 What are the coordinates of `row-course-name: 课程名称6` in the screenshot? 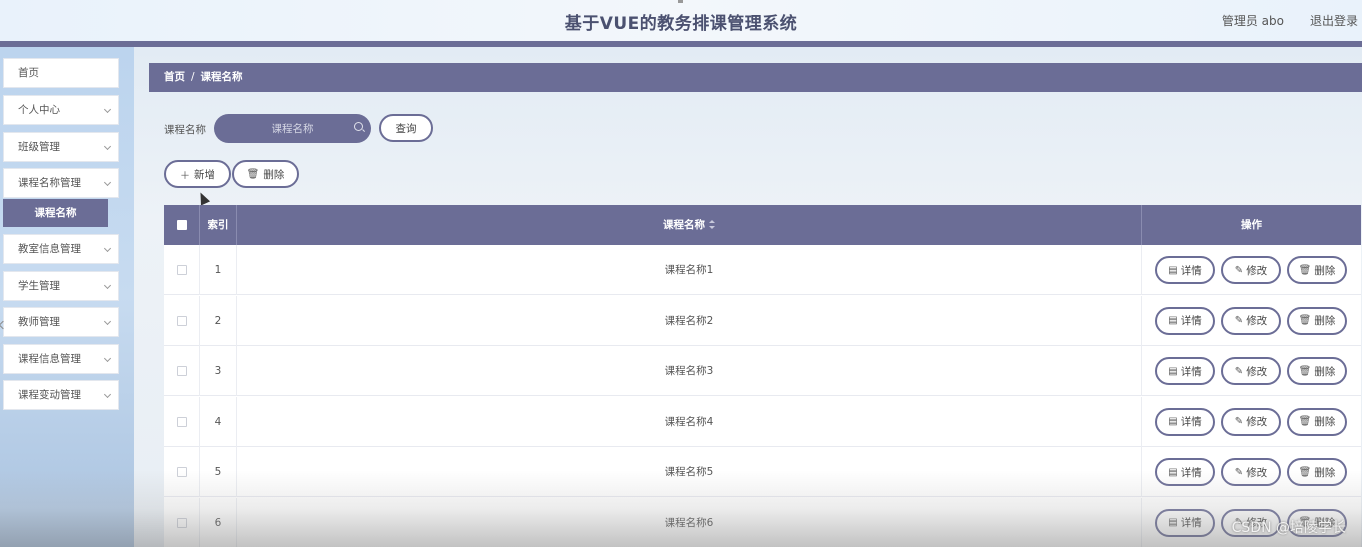 It's located at (689, 522).